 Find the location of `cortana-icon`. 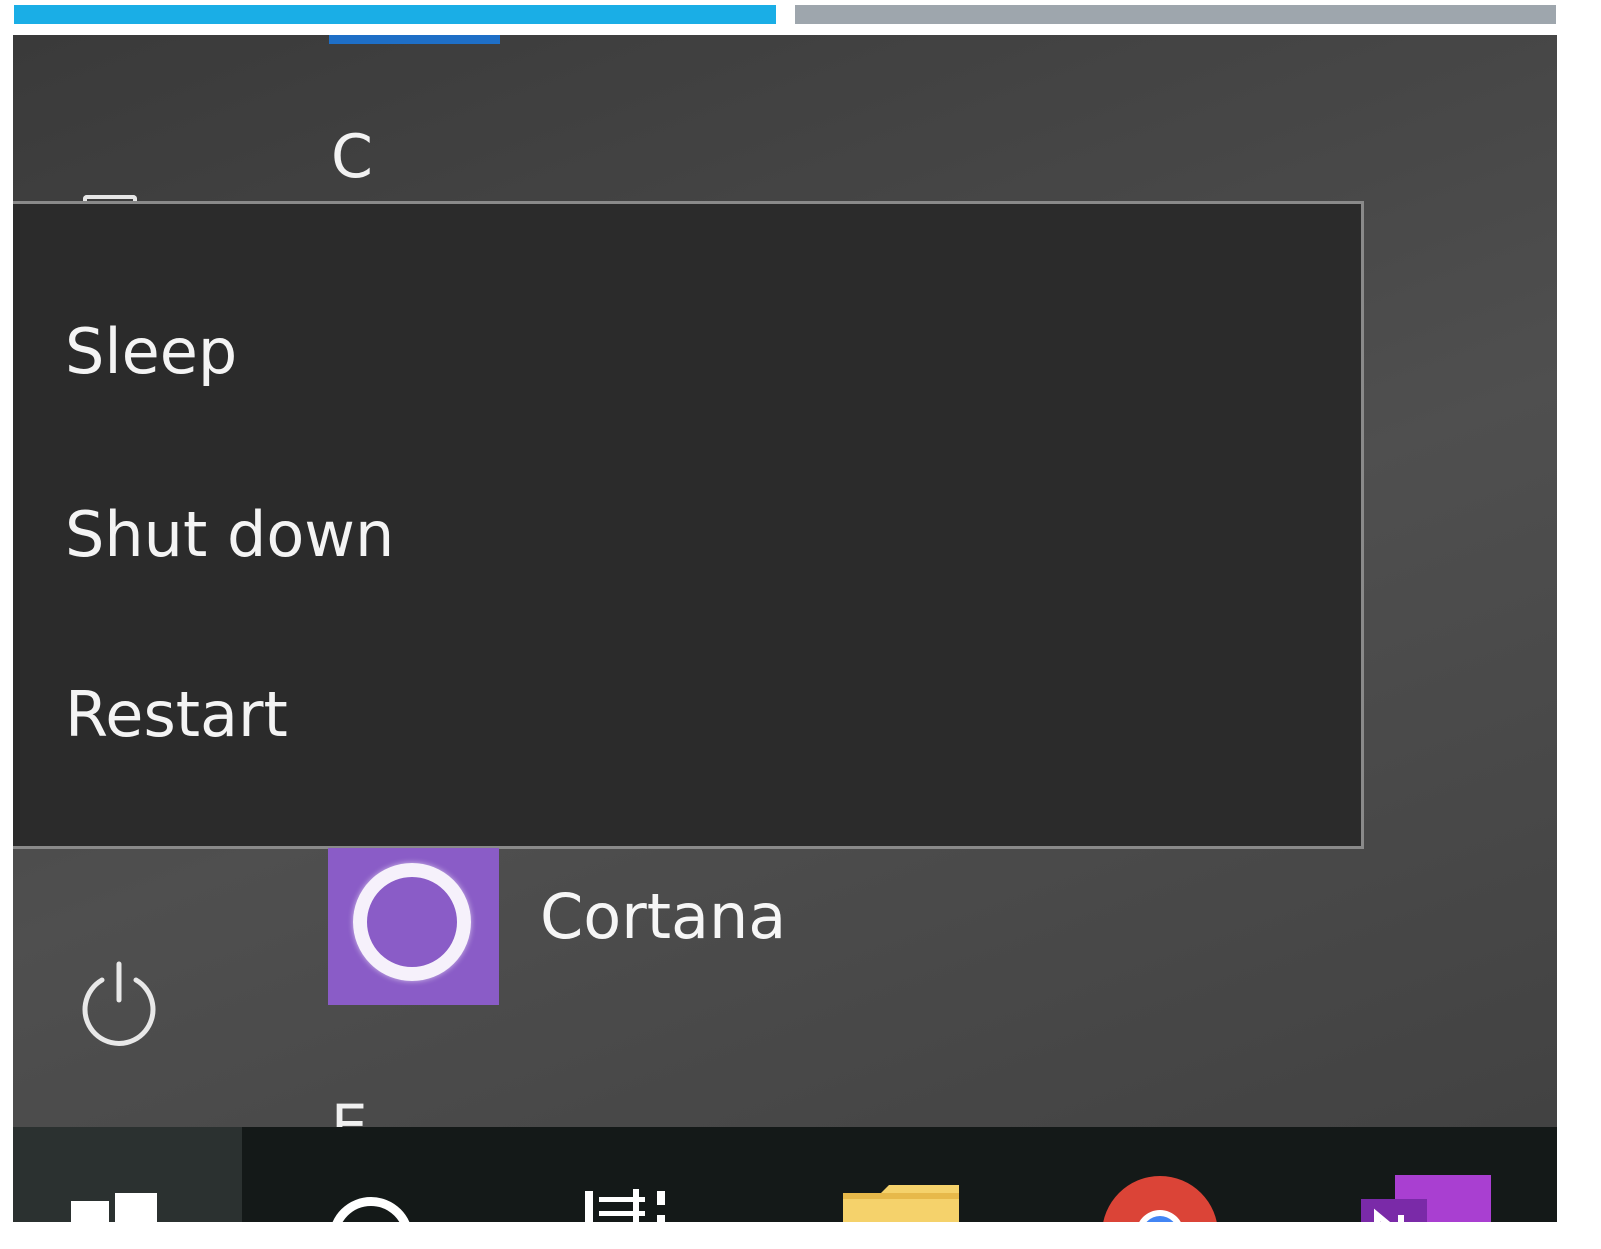

cortana-icon is located at coordinates (412, 922).